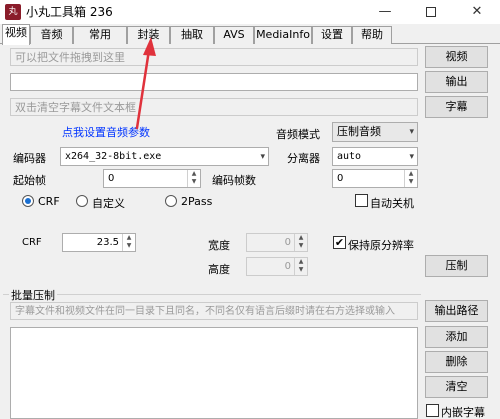 Image resolution: width=500 pixels, height=419 pixels. I want to click on annotation-arrow-head, so click(149, 46).